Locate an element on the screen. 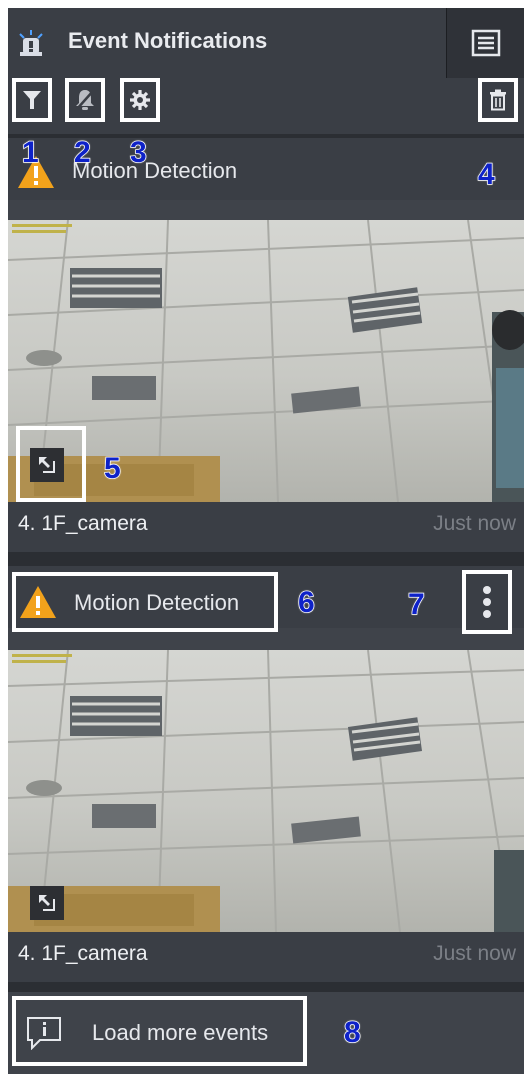  annotation-number: 8 is located at coordinates (352, 1032).